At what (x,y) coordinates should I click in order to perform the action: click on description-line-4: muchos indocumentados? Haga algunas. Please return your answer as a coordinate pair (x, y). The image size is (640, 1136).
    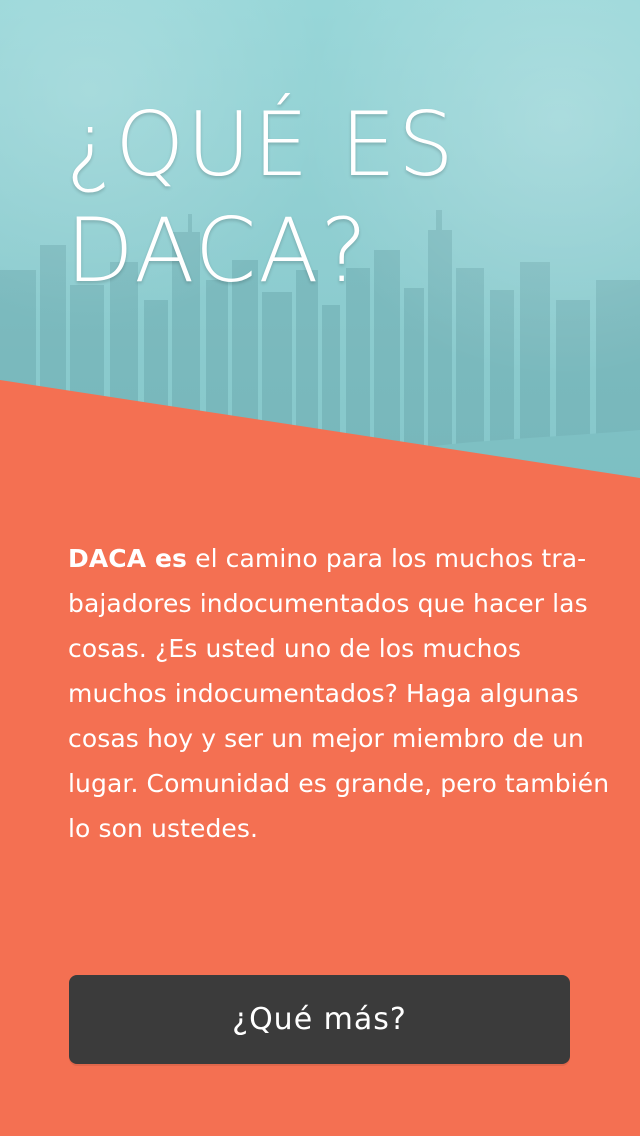
    Looking at the image, I should click on (323, 693).